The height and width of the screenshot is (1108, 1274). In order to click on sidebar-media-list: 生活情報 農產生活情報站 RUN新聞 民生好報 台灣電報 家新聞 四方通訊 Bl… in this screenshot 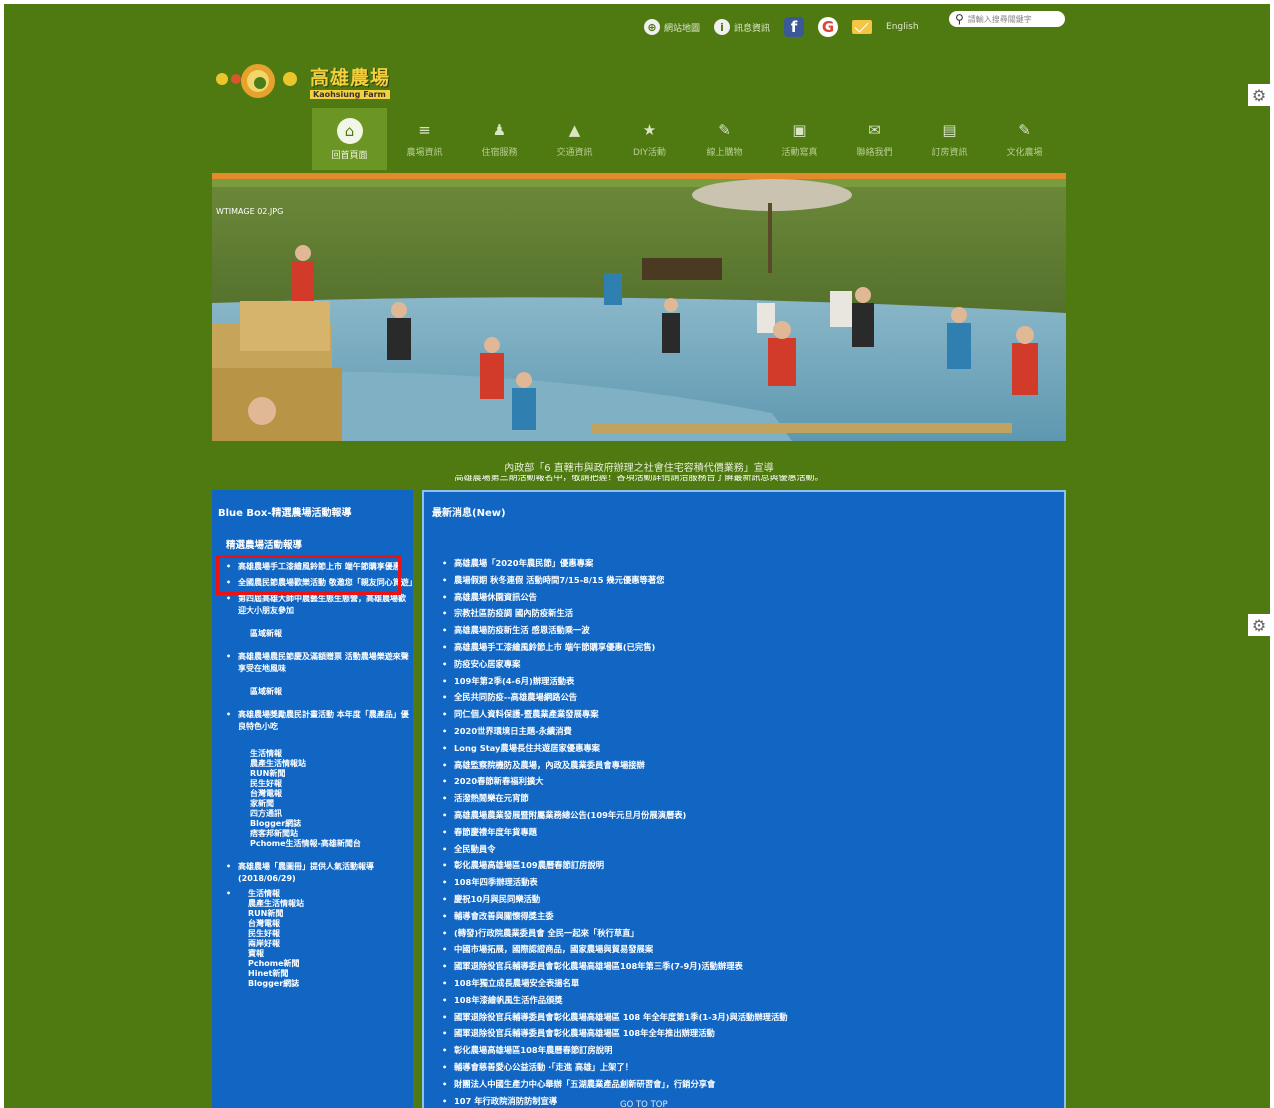, I will do `click(312, 799)`.